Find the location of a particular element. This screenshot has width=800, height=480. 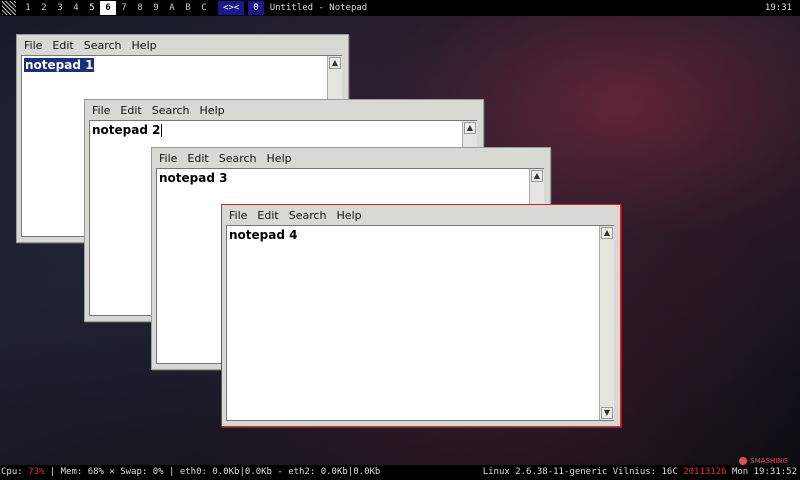

smashing-icon is located at coordinates (743, 461).